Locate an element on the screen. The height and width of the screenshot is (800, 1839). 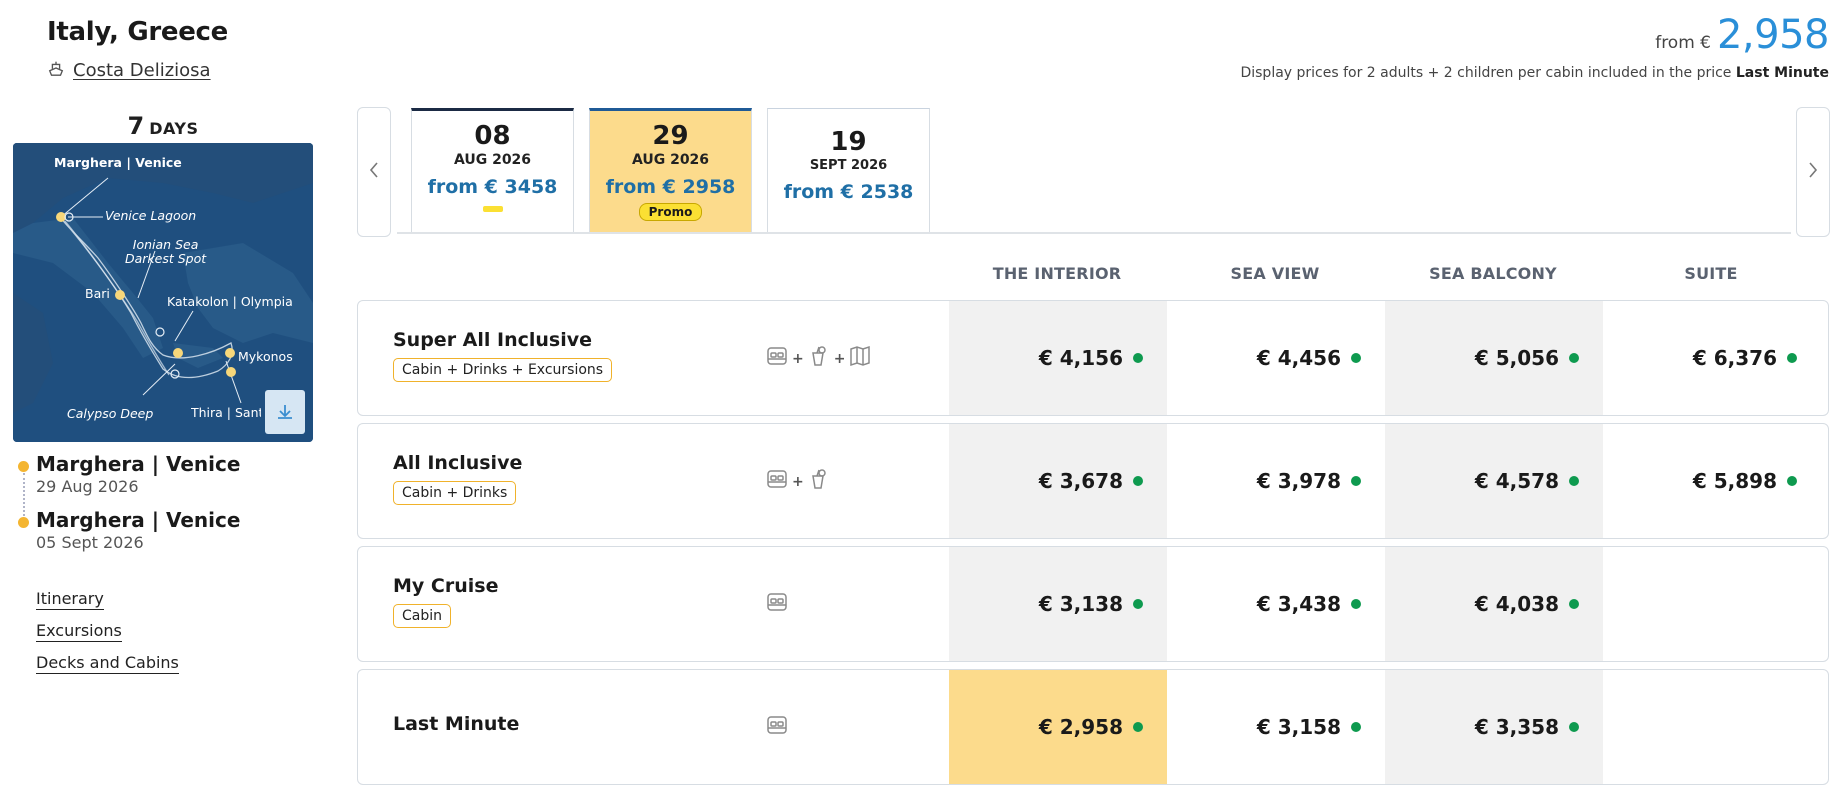
stop-departure: Marghera | Venice 29 Aug 2026 is located at coordinates (129, 480).